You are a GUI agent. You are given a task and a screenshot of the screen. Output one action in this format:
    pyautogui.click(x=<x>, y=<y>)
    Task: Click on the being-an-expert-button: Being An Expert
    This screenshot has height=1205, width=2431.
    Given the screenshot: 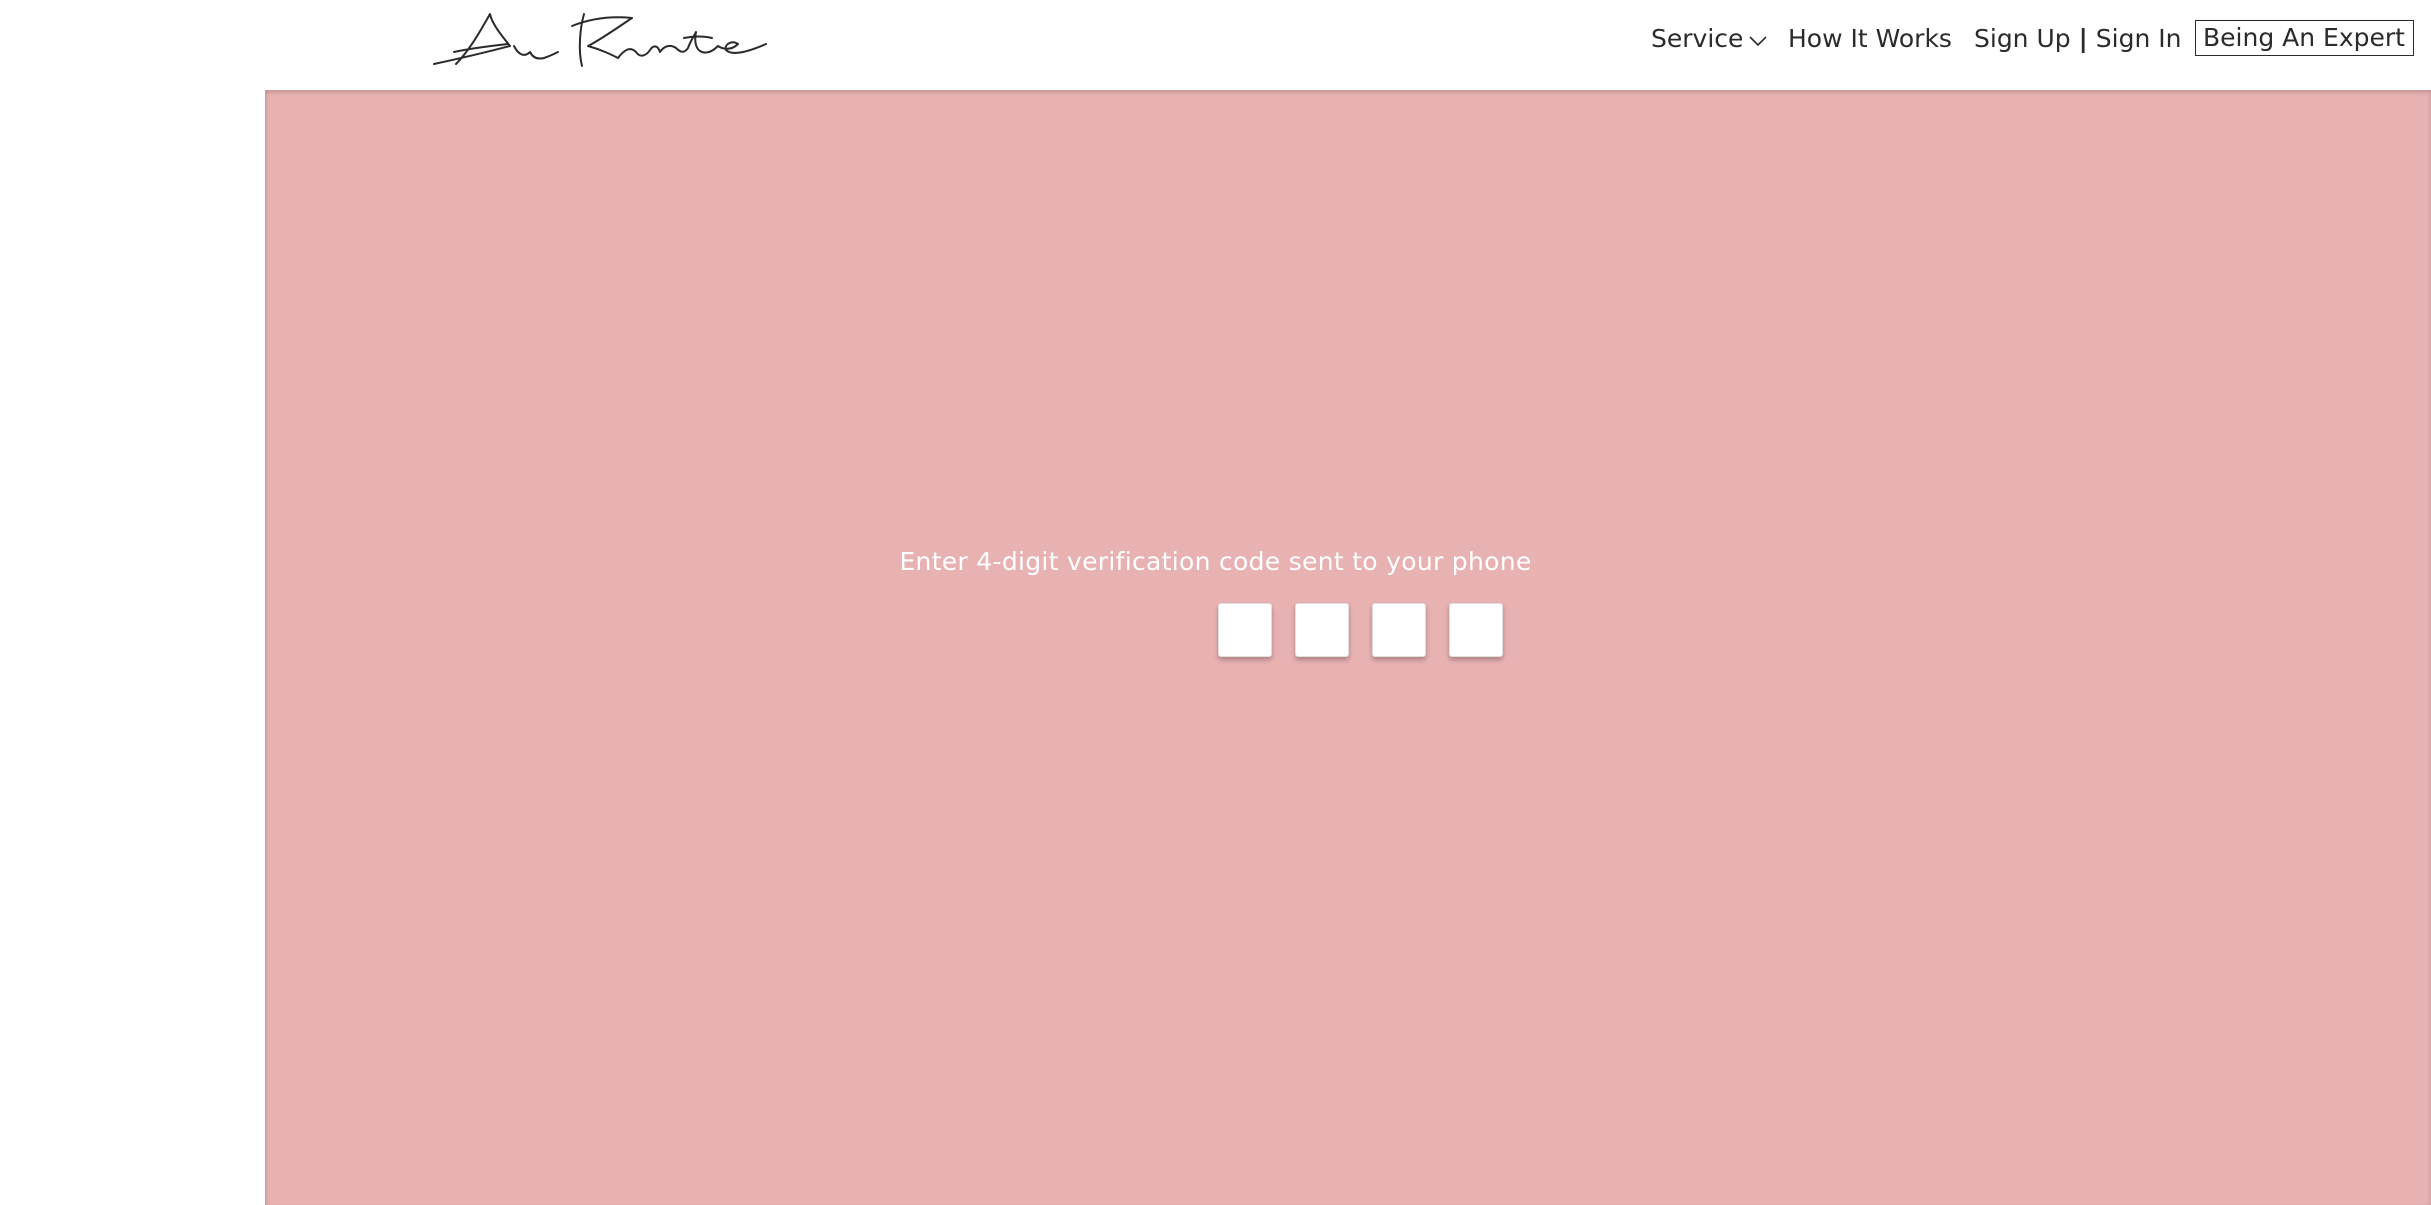 What is the action you would take?
    pyautogui.click(x=2304, y=38)
    